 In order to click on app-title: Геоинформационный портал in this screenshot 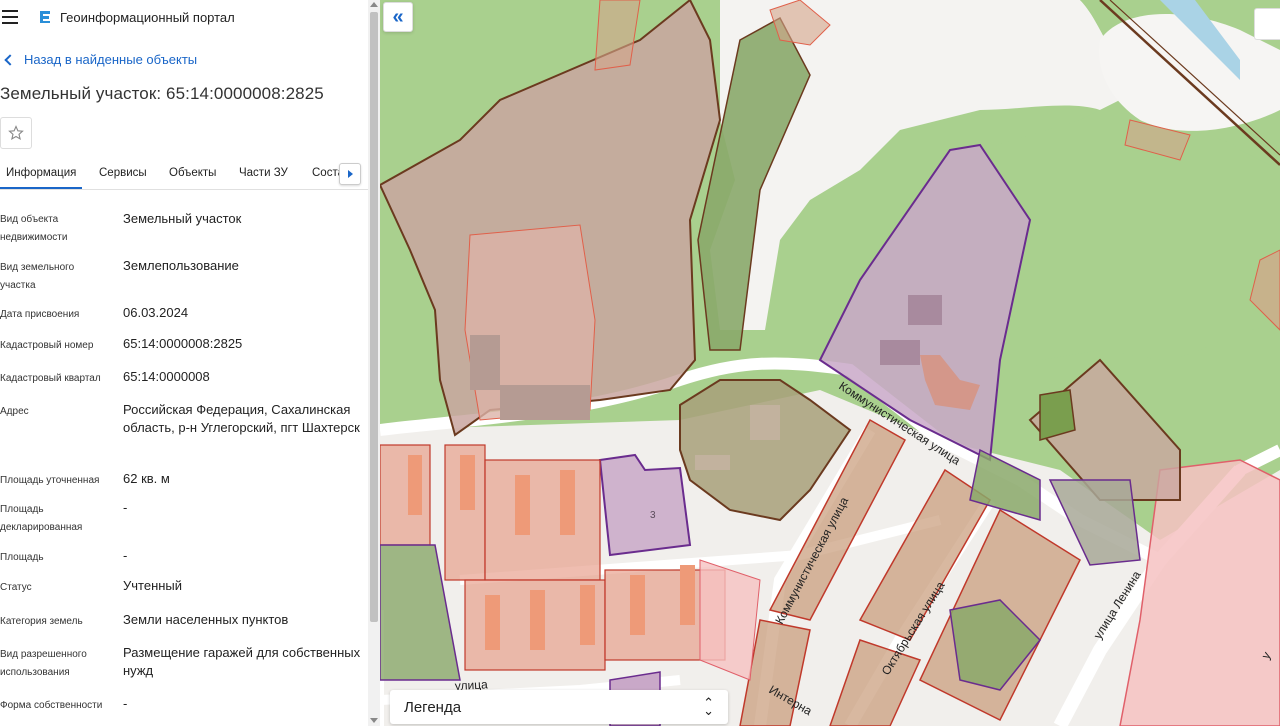, I will do `click(147, 17)`.